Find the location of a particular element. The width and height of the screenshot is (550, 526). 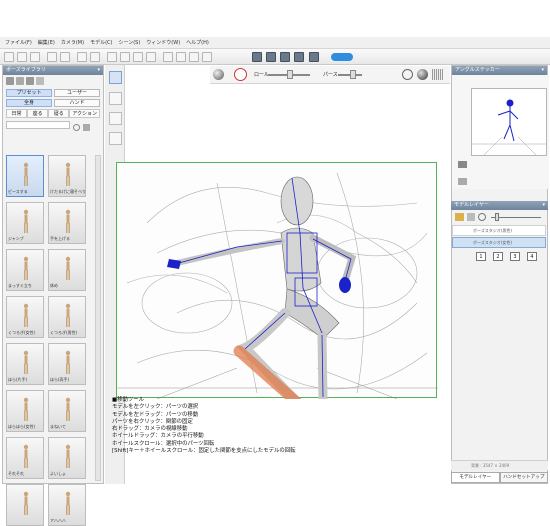

folder-icon is located at coordinates (459, 217).